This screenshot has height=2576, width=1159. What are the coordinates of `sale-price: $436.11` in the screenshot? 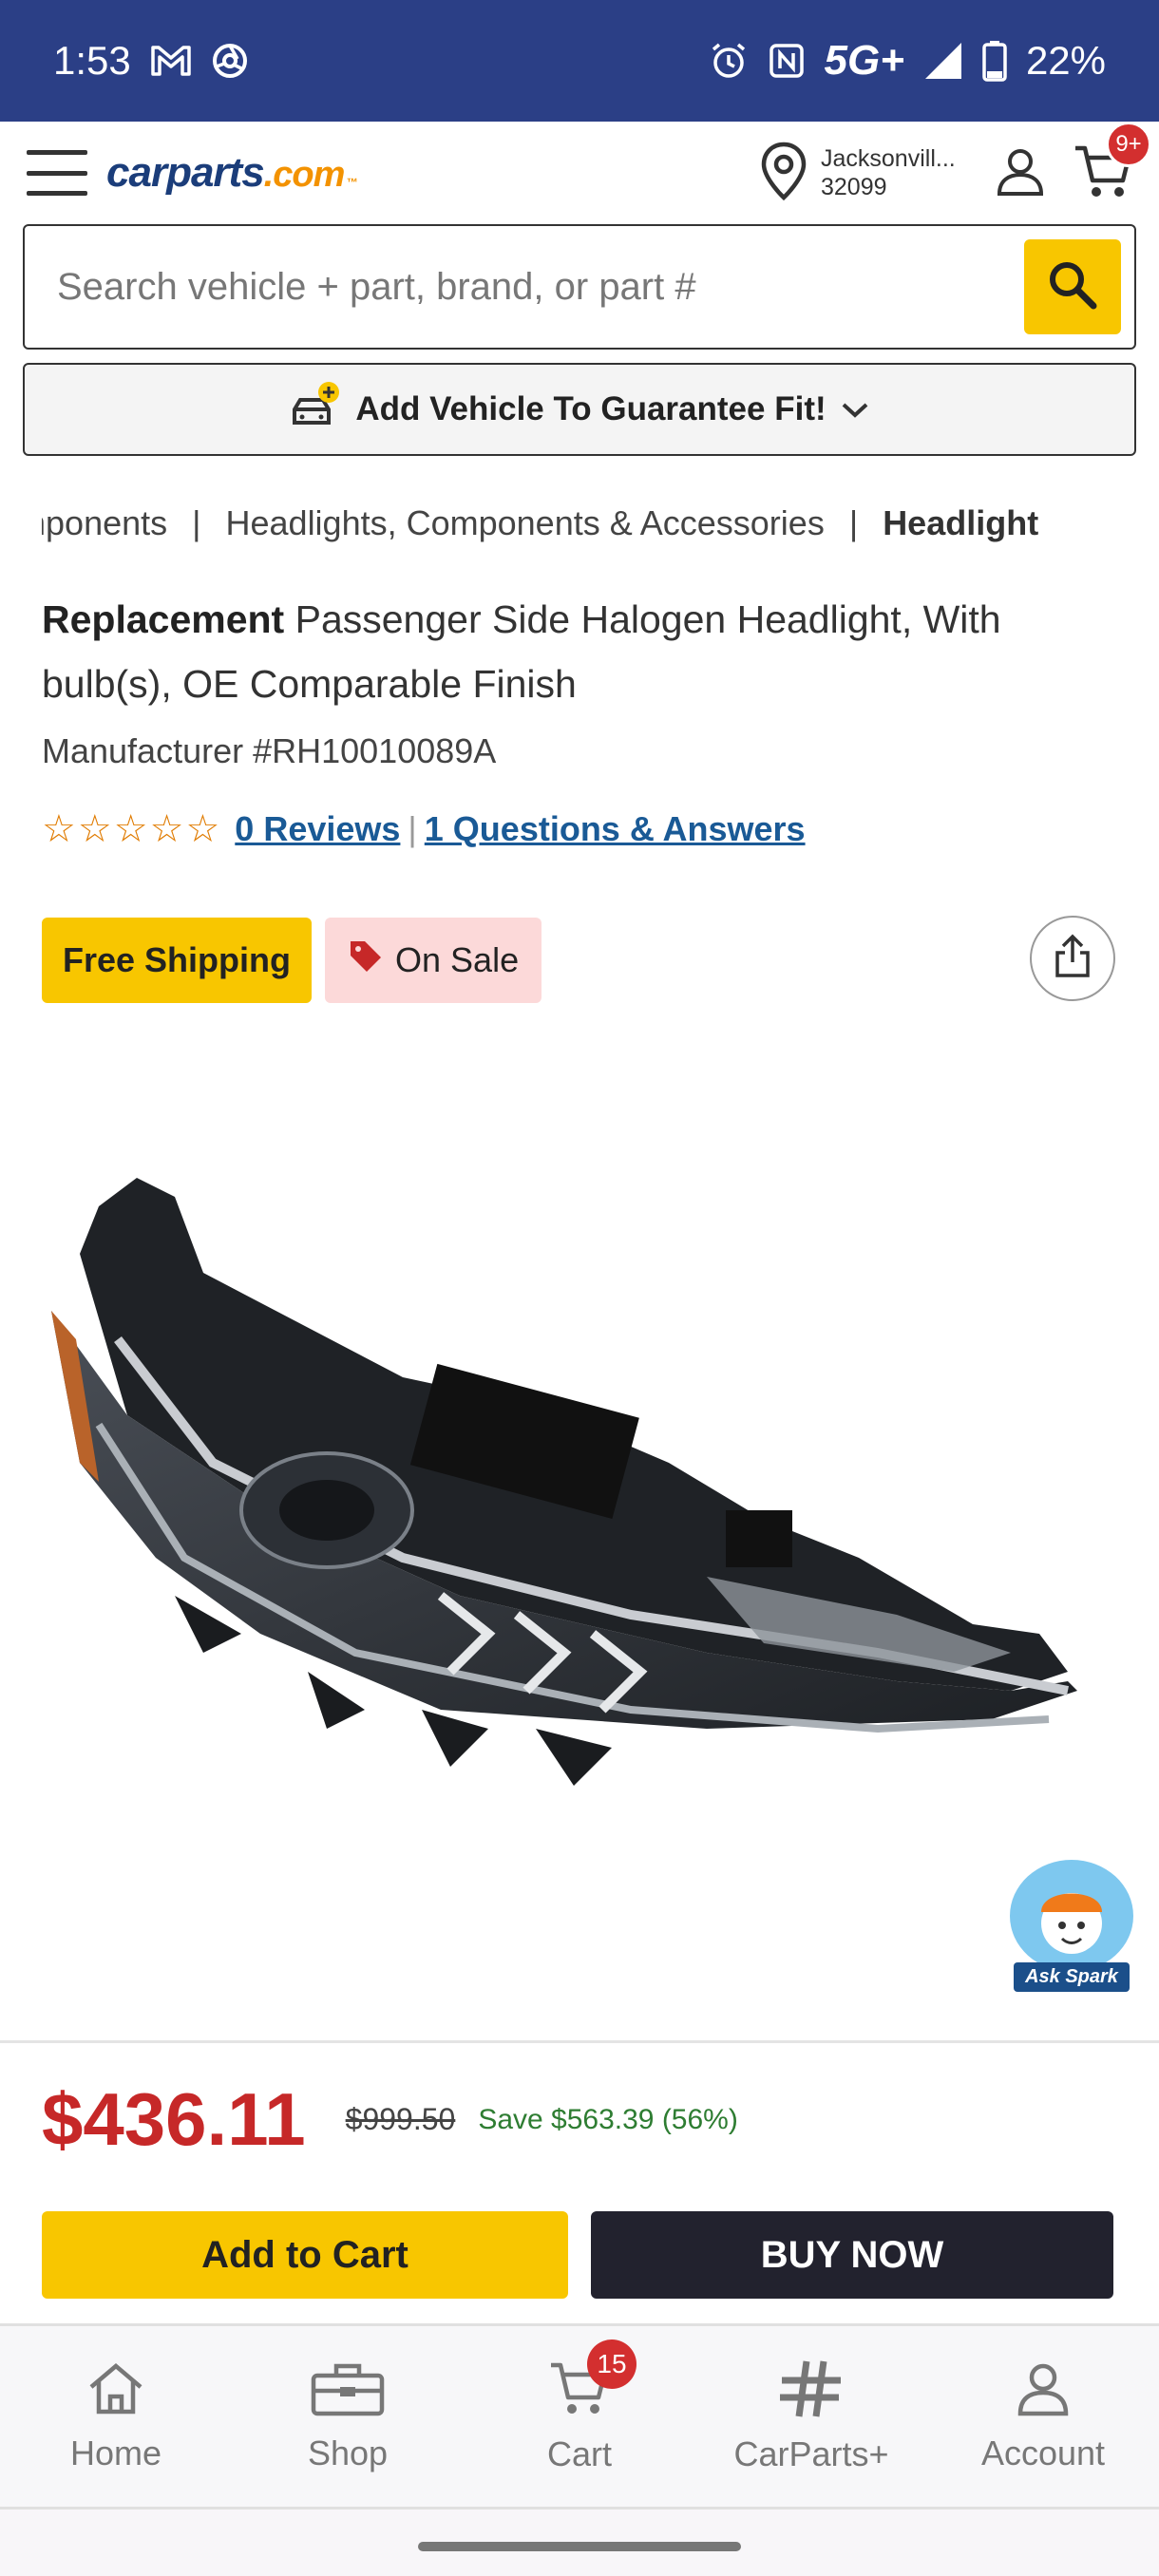 It's located at (174, 2119).